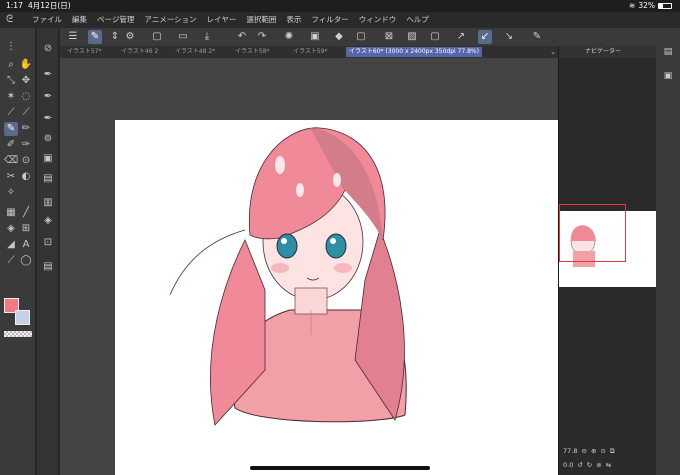 The image size is (680, 475). I want to click on tab-illust58: イラスト58*, so click(260, 52).